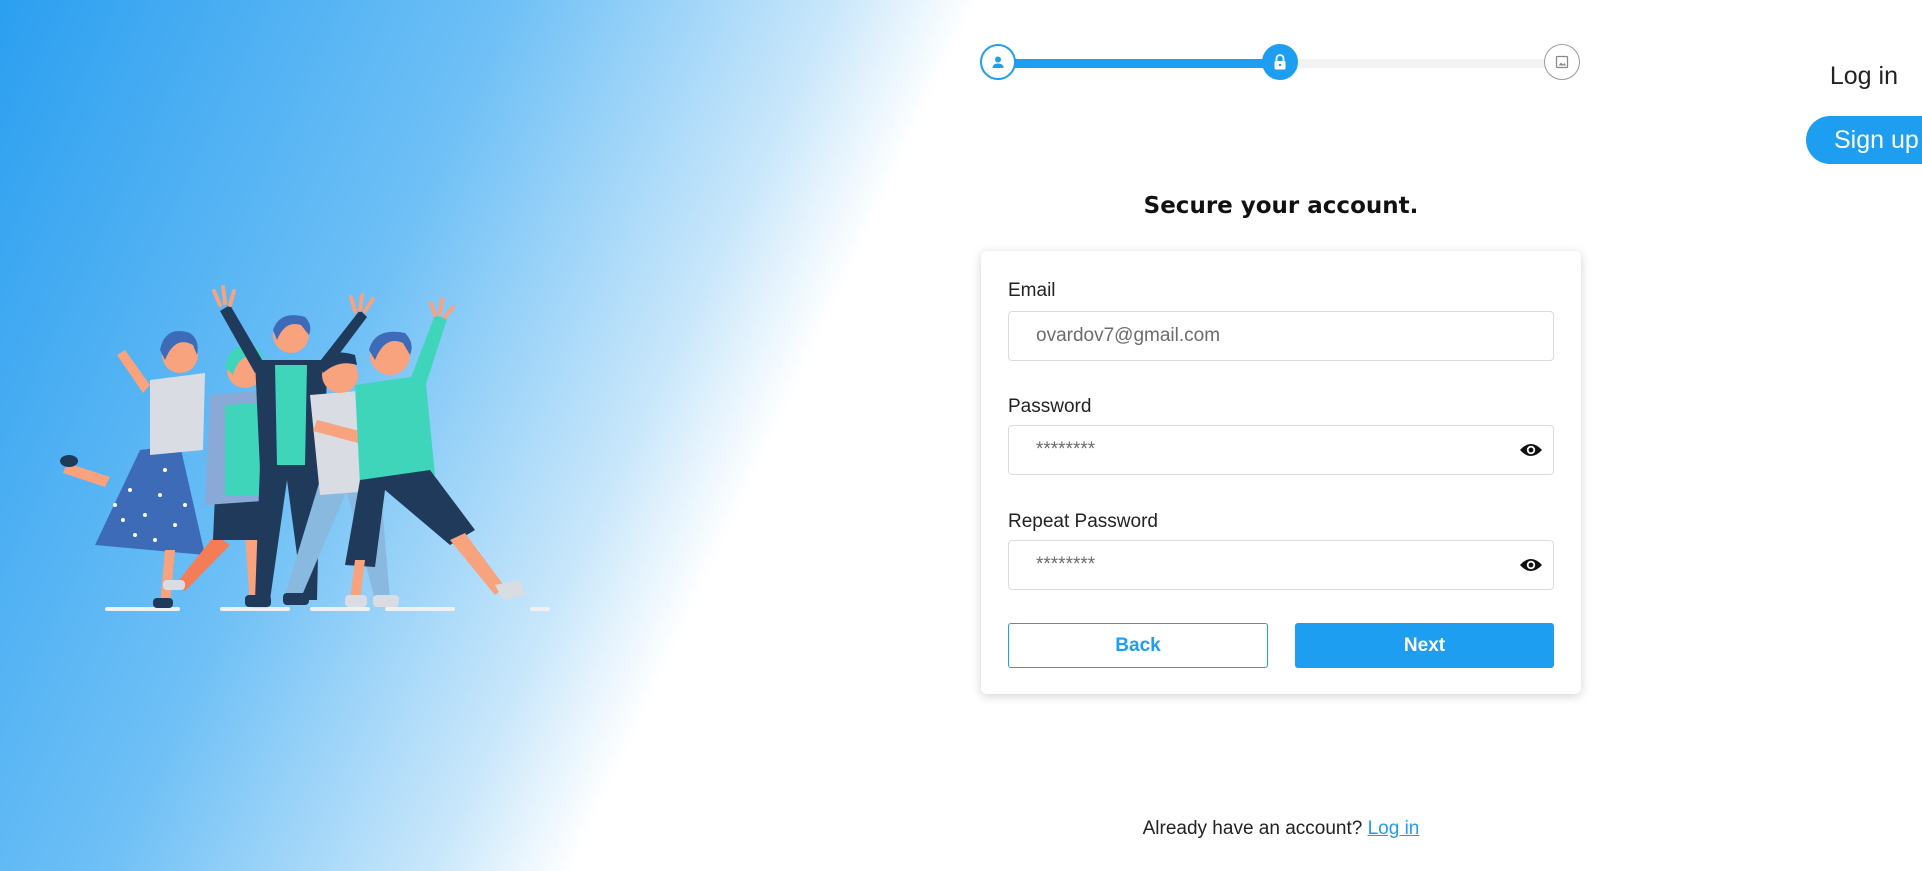  What do you see at coordinates (1281, 336) in the screenshot?
I see `email-field: ovardov7@gmail.com` at bounding box center [1281, 336].